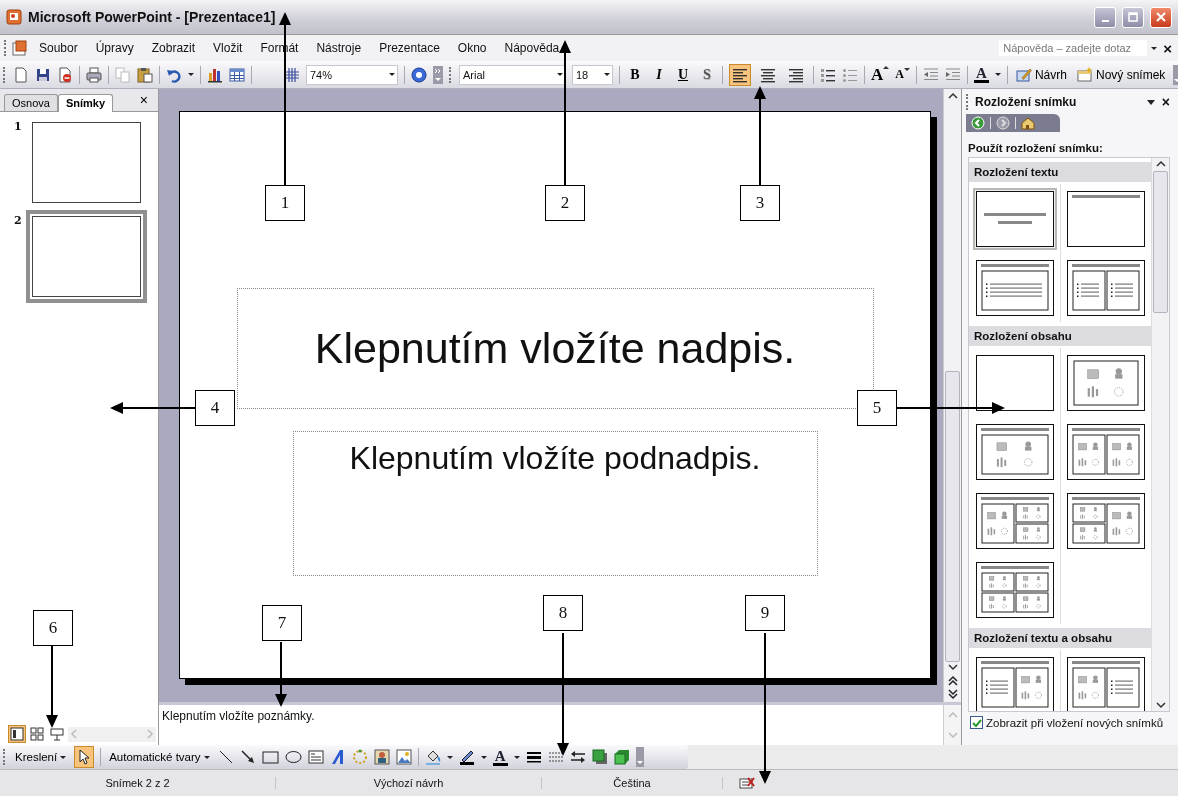  Describe the element at coordinates (238, 716) in the screenshot. I see `notes-placeholder: Klepnutím vložíte poznámky.` at that location.